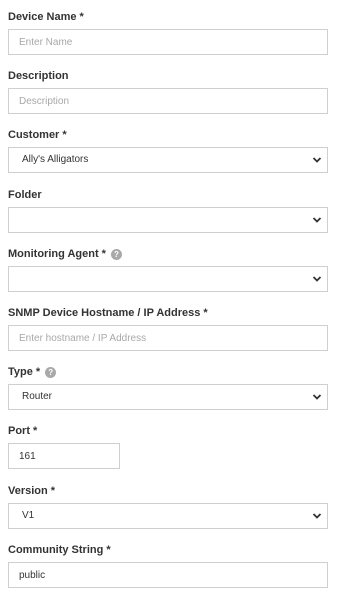 The height and width of the screenshot is (601, 341). I want to click on port-label: Port *, so click(23, 431).